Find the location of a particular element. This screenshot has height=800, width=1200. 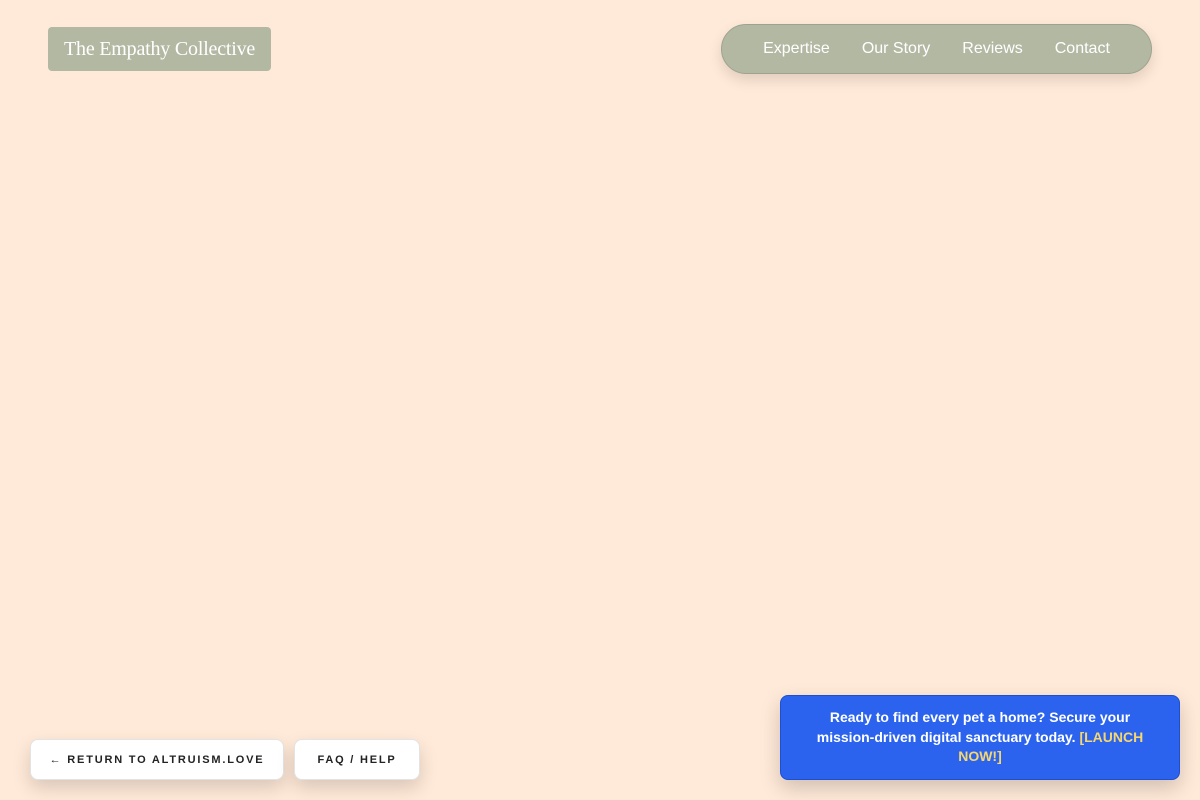

main-nav: Expertise Our Story Reviews Contact is located at coordinates (936, 49).